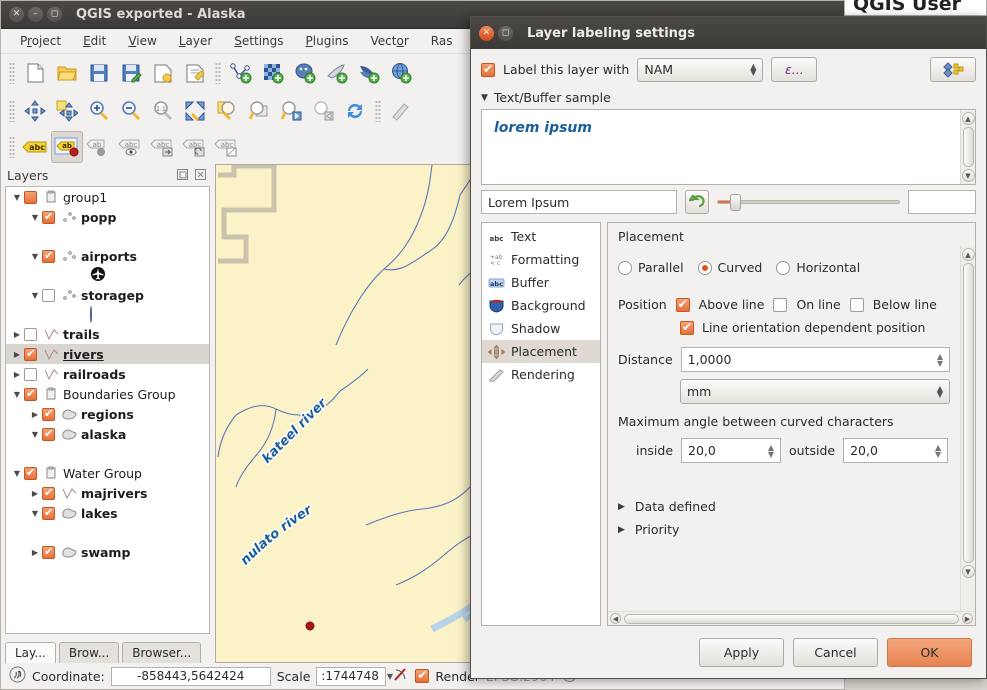 Image resolution: width=987 pixels, height=690 pixels. Describe the element at coordinates (400, 676) in the screenshot. I see `stop-rendering-icon` at that location.